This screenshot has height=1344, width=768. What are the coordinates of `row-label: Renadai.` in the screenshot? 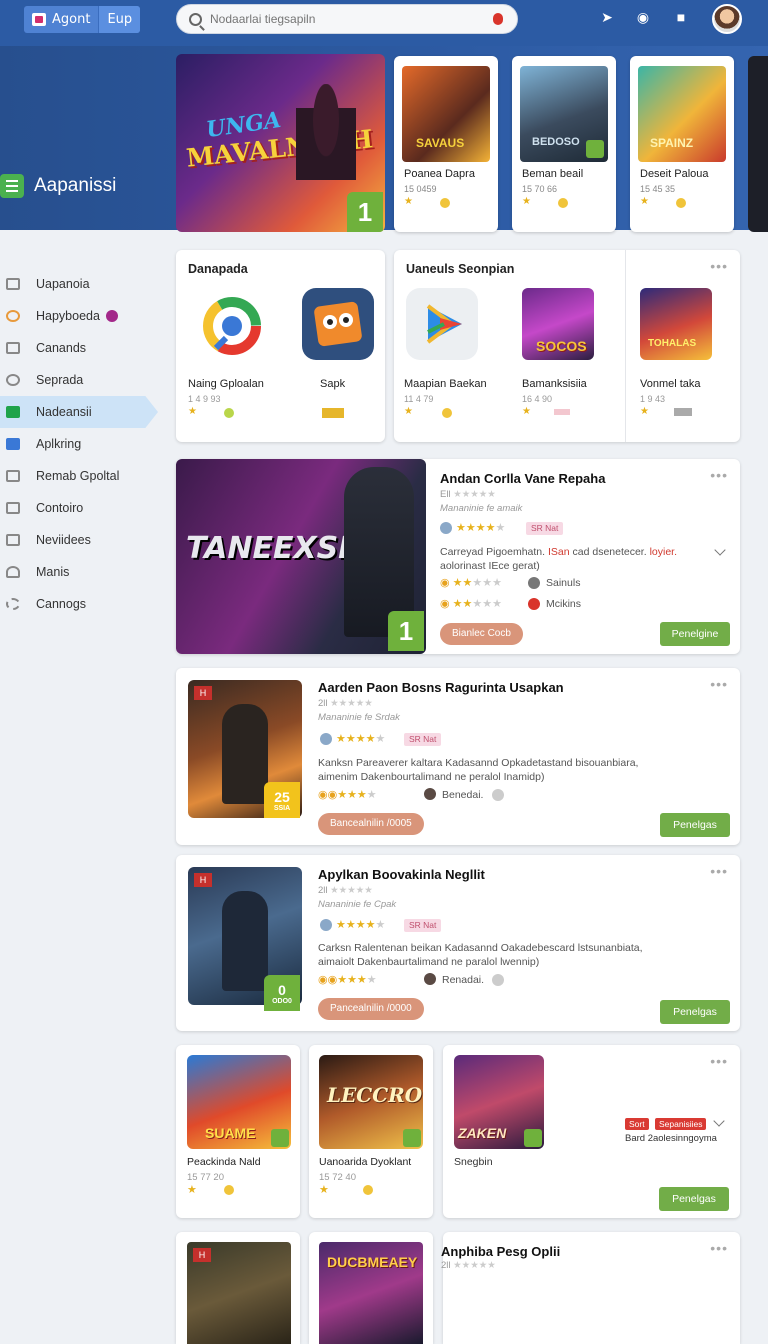 It's located at (463, 980).